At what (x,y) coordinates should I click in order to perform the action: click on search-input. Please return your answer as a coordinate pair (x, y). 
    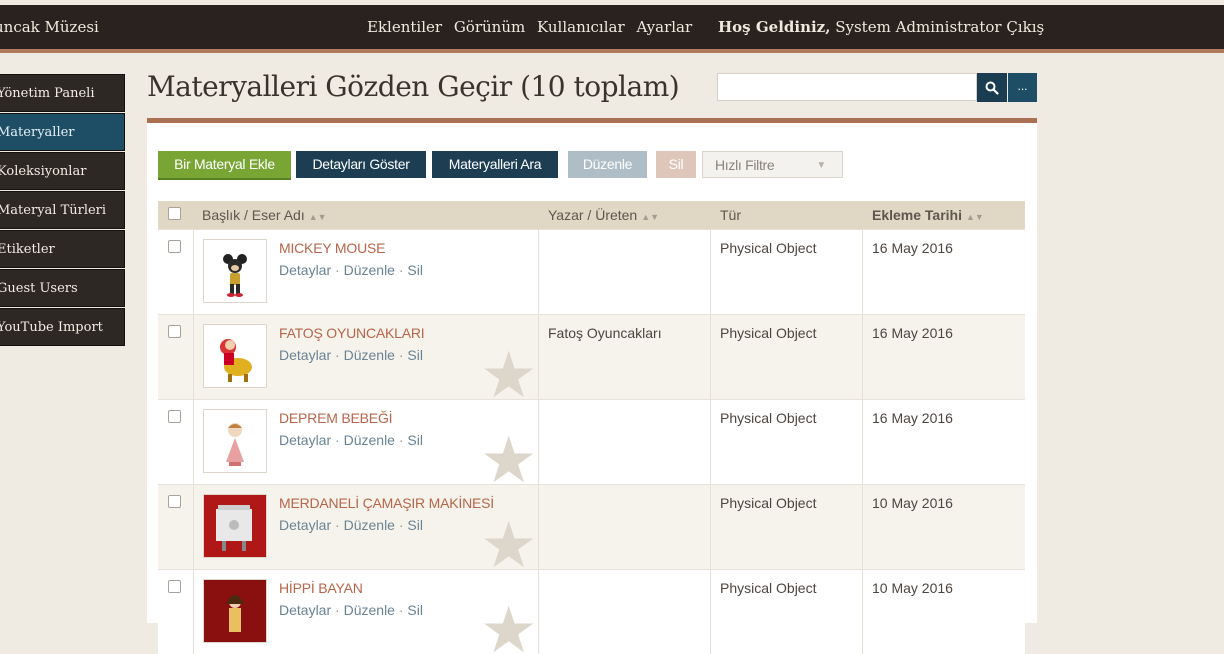
    Looking at the image, I should click on (847, 87).